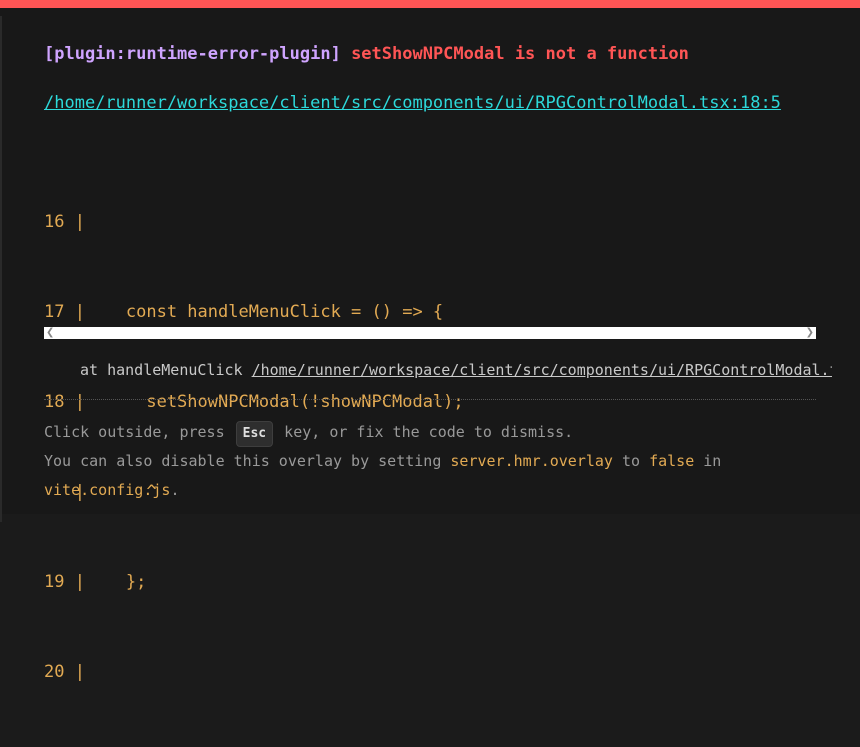 Image resolution: width=860 pixels, height=747 pixels. I want to click on setting-value: false, so click(672, 461).